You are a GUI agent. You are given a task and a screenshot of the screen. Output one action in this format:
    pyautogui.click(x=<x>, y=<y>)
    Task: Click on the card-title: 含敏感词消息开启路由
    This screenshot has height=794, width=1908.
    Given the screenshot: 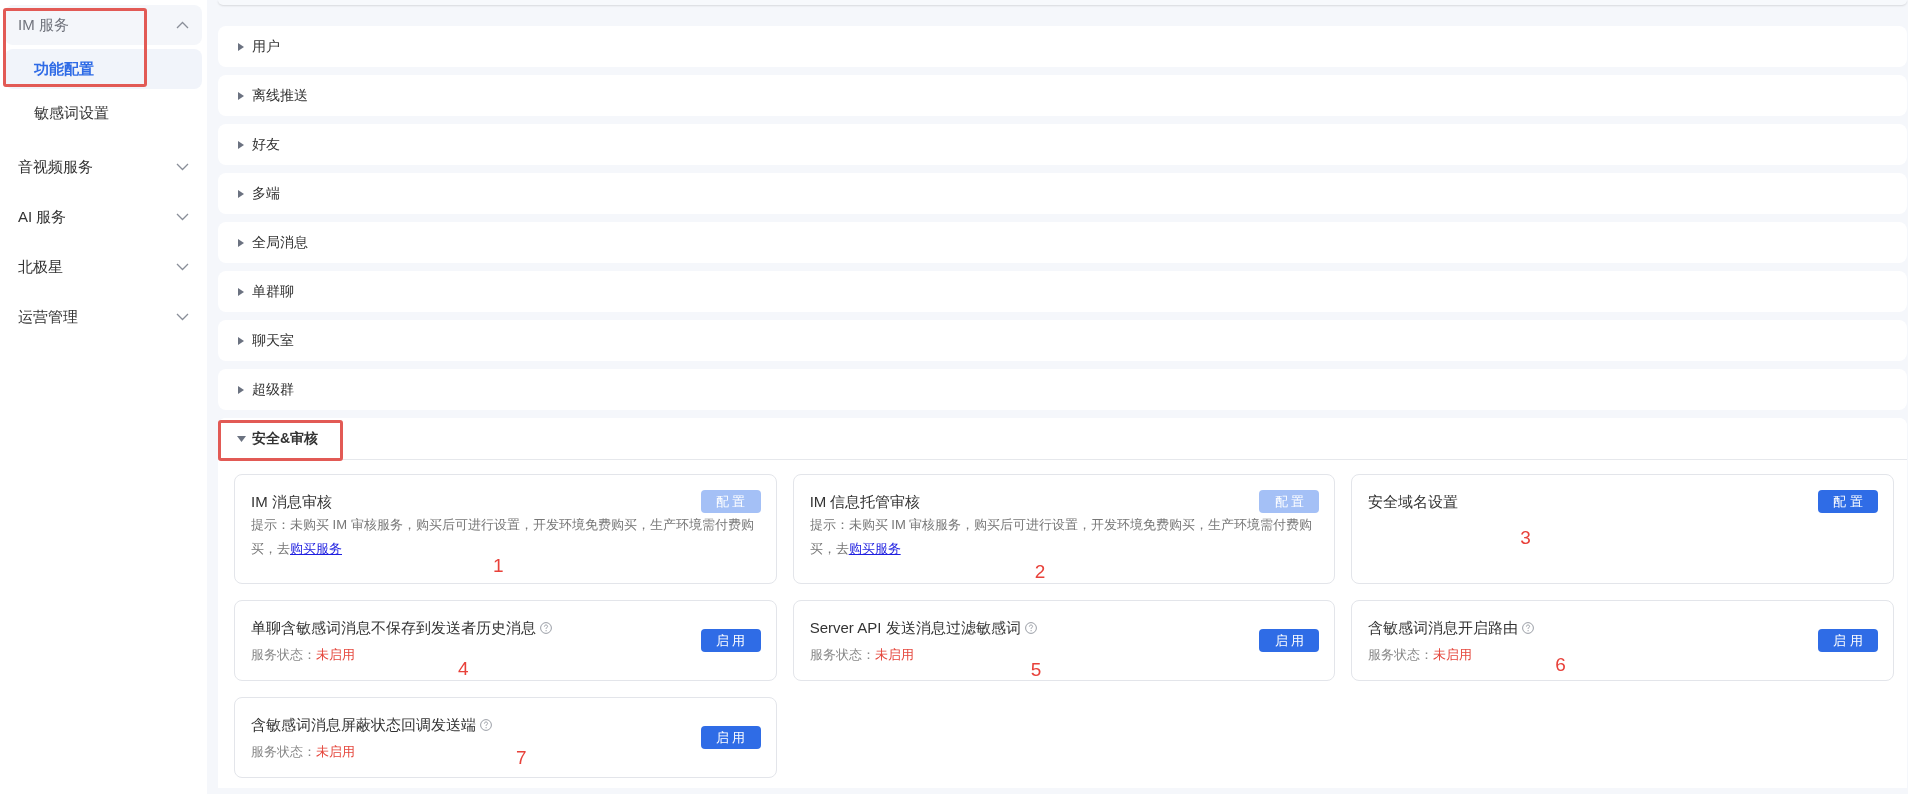 What is the action you would take?
    pyautogui.click(x=1443, y=628)
    